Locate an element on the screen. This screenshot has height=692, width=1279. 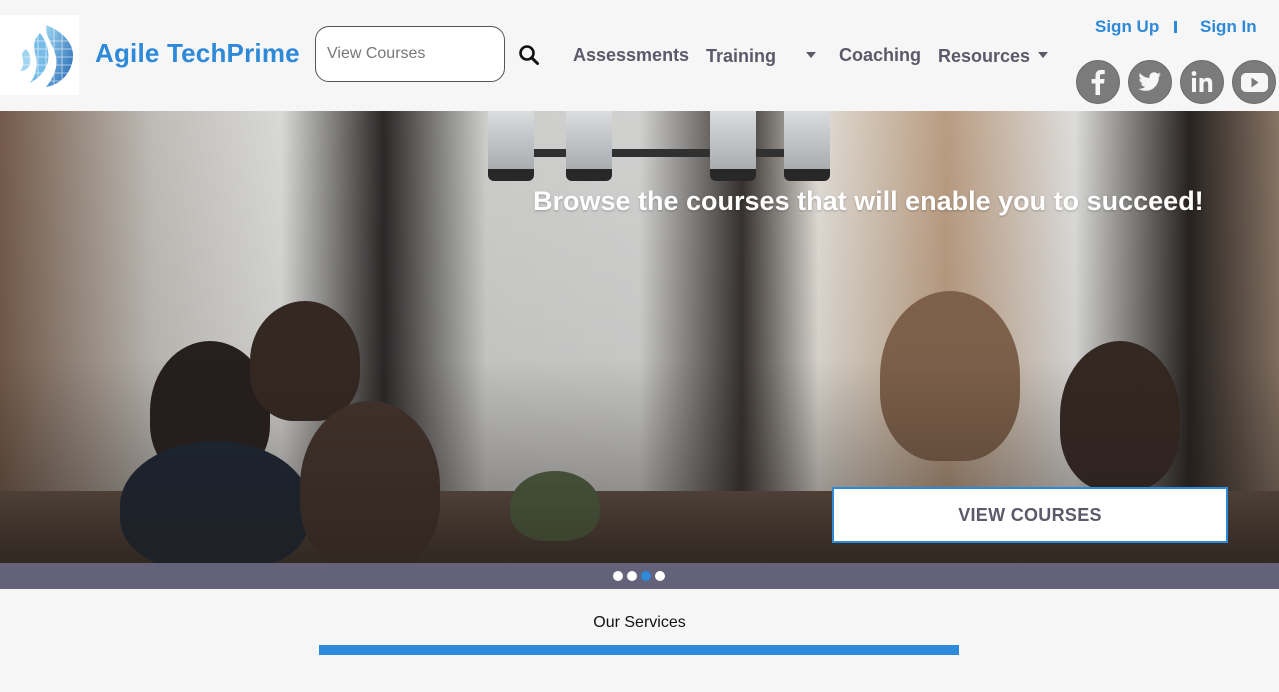
linkedin-icon is located at coordinates (1202, 81).